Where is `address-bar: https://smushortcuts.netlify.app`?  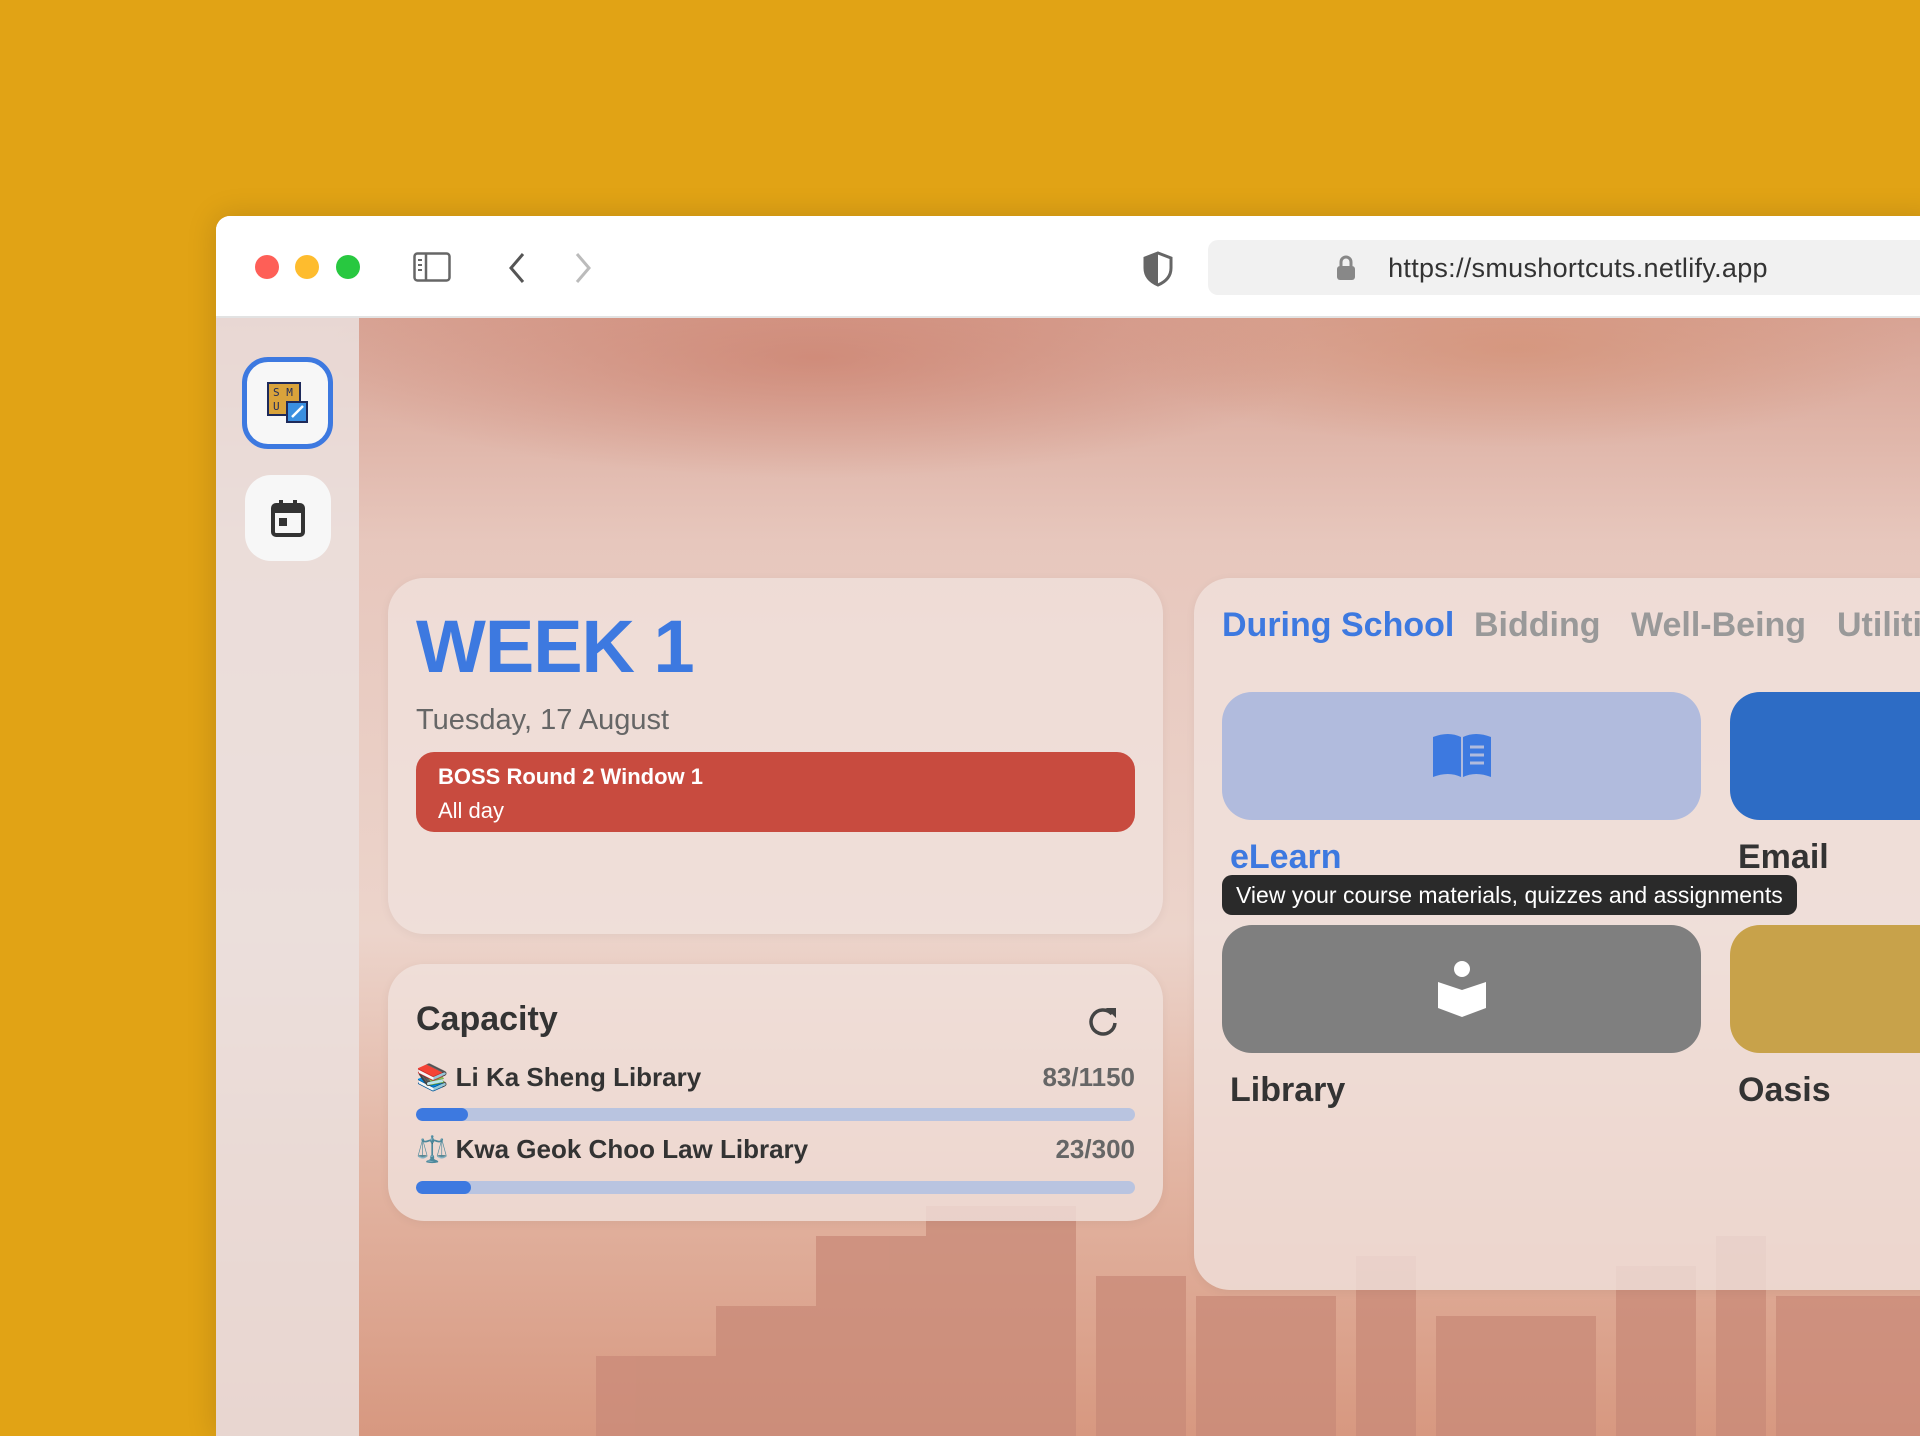 address-bar: https://smushortcuts.netlify.app is located at coordinates (1564, 267).